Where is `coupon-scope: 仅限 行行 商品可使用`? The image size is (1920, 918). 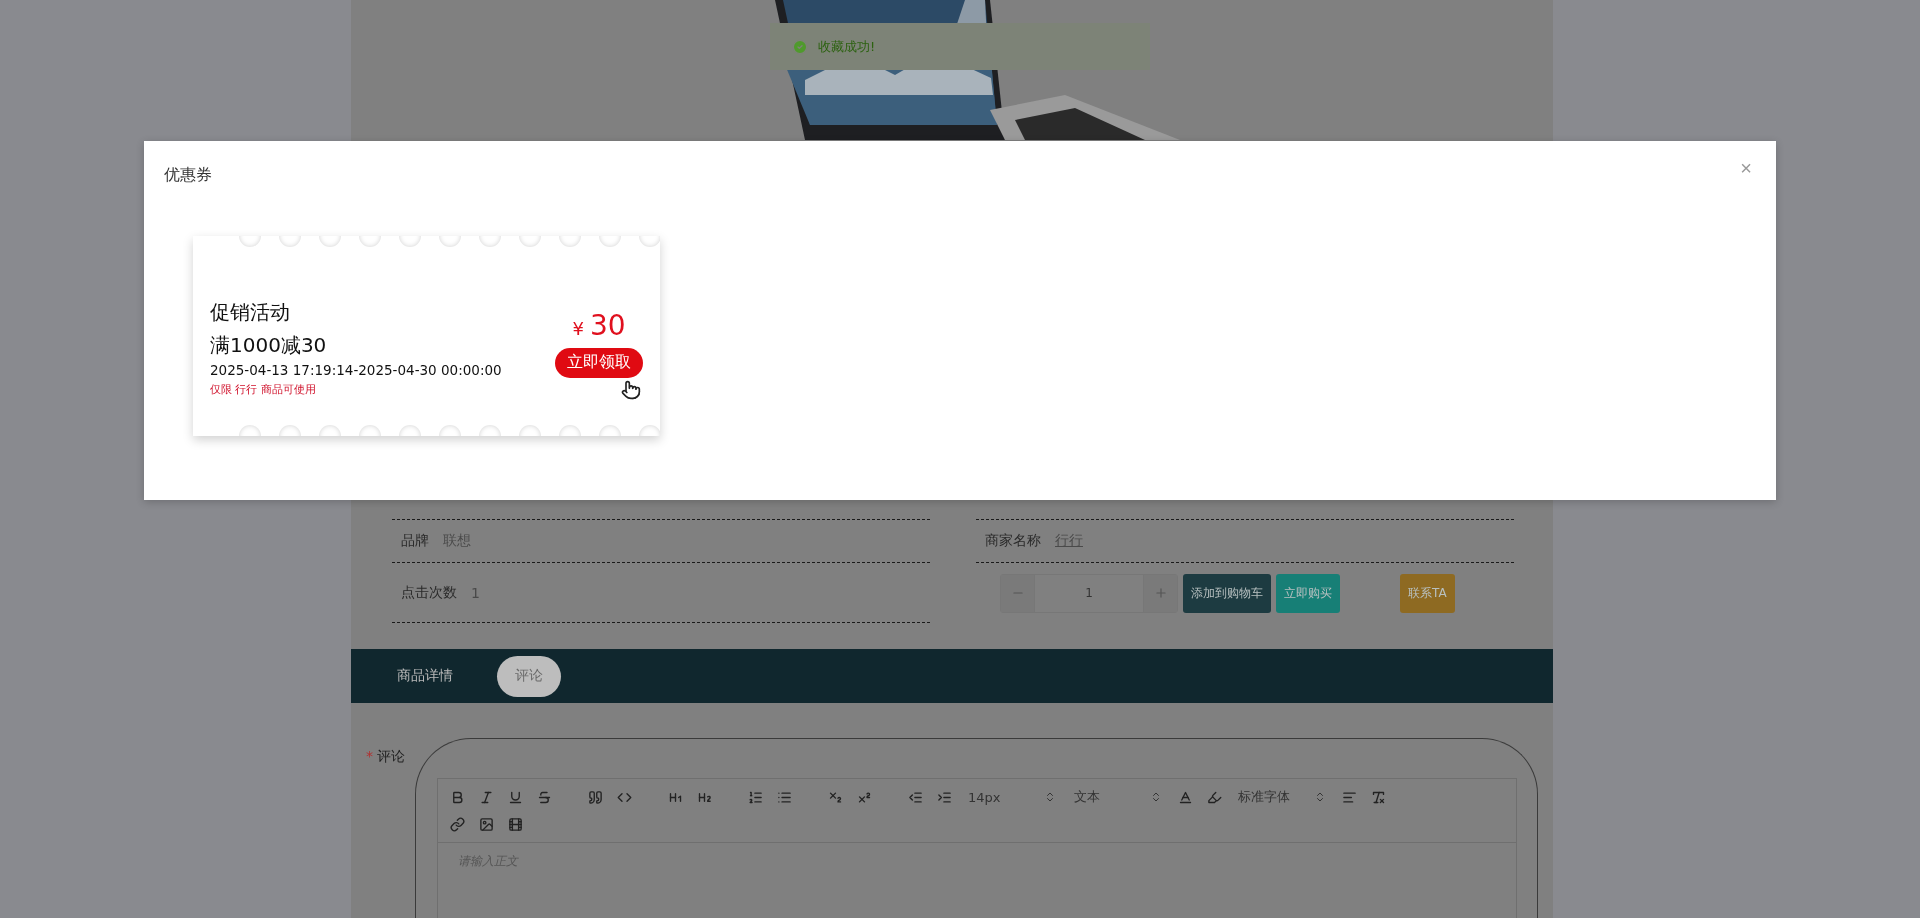 coupon-scope: 仅限 行行 商品可使用 is located at coordinates (263, 389).